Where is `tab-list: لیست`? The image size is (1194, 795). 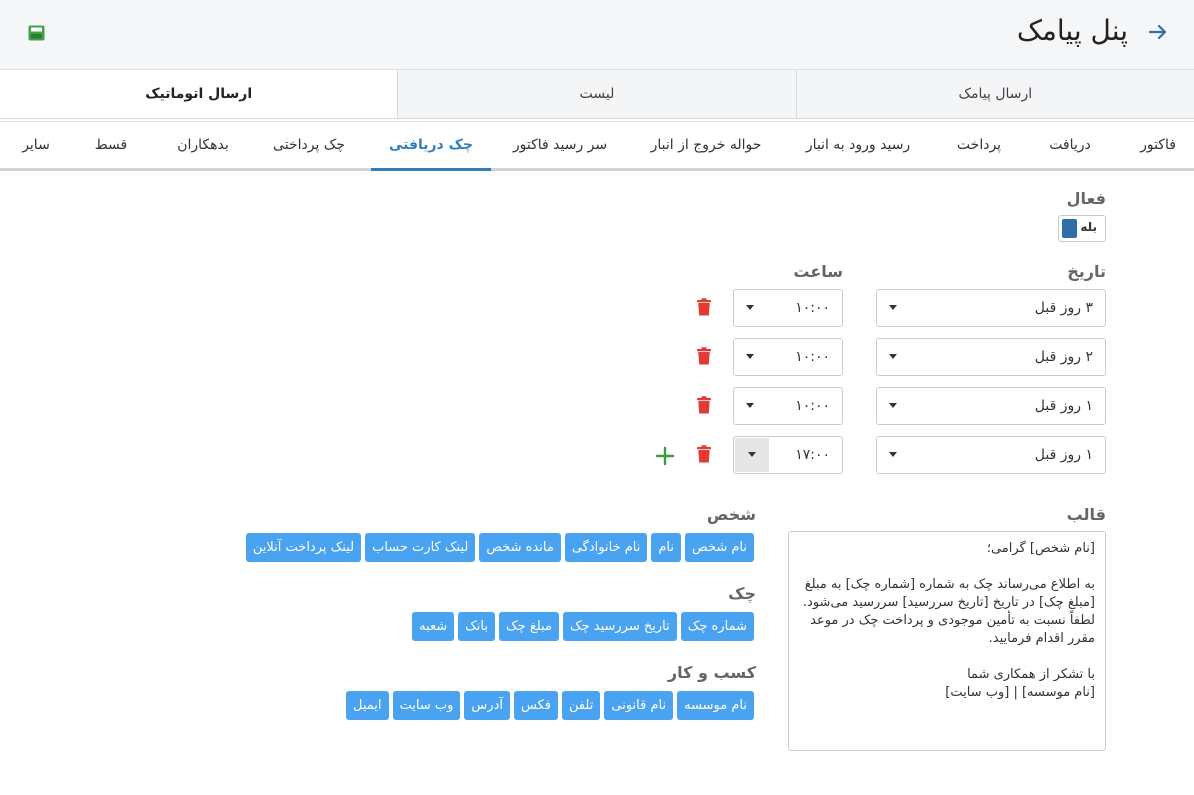 tab-list: لیست is located at coordinates (596, 94).